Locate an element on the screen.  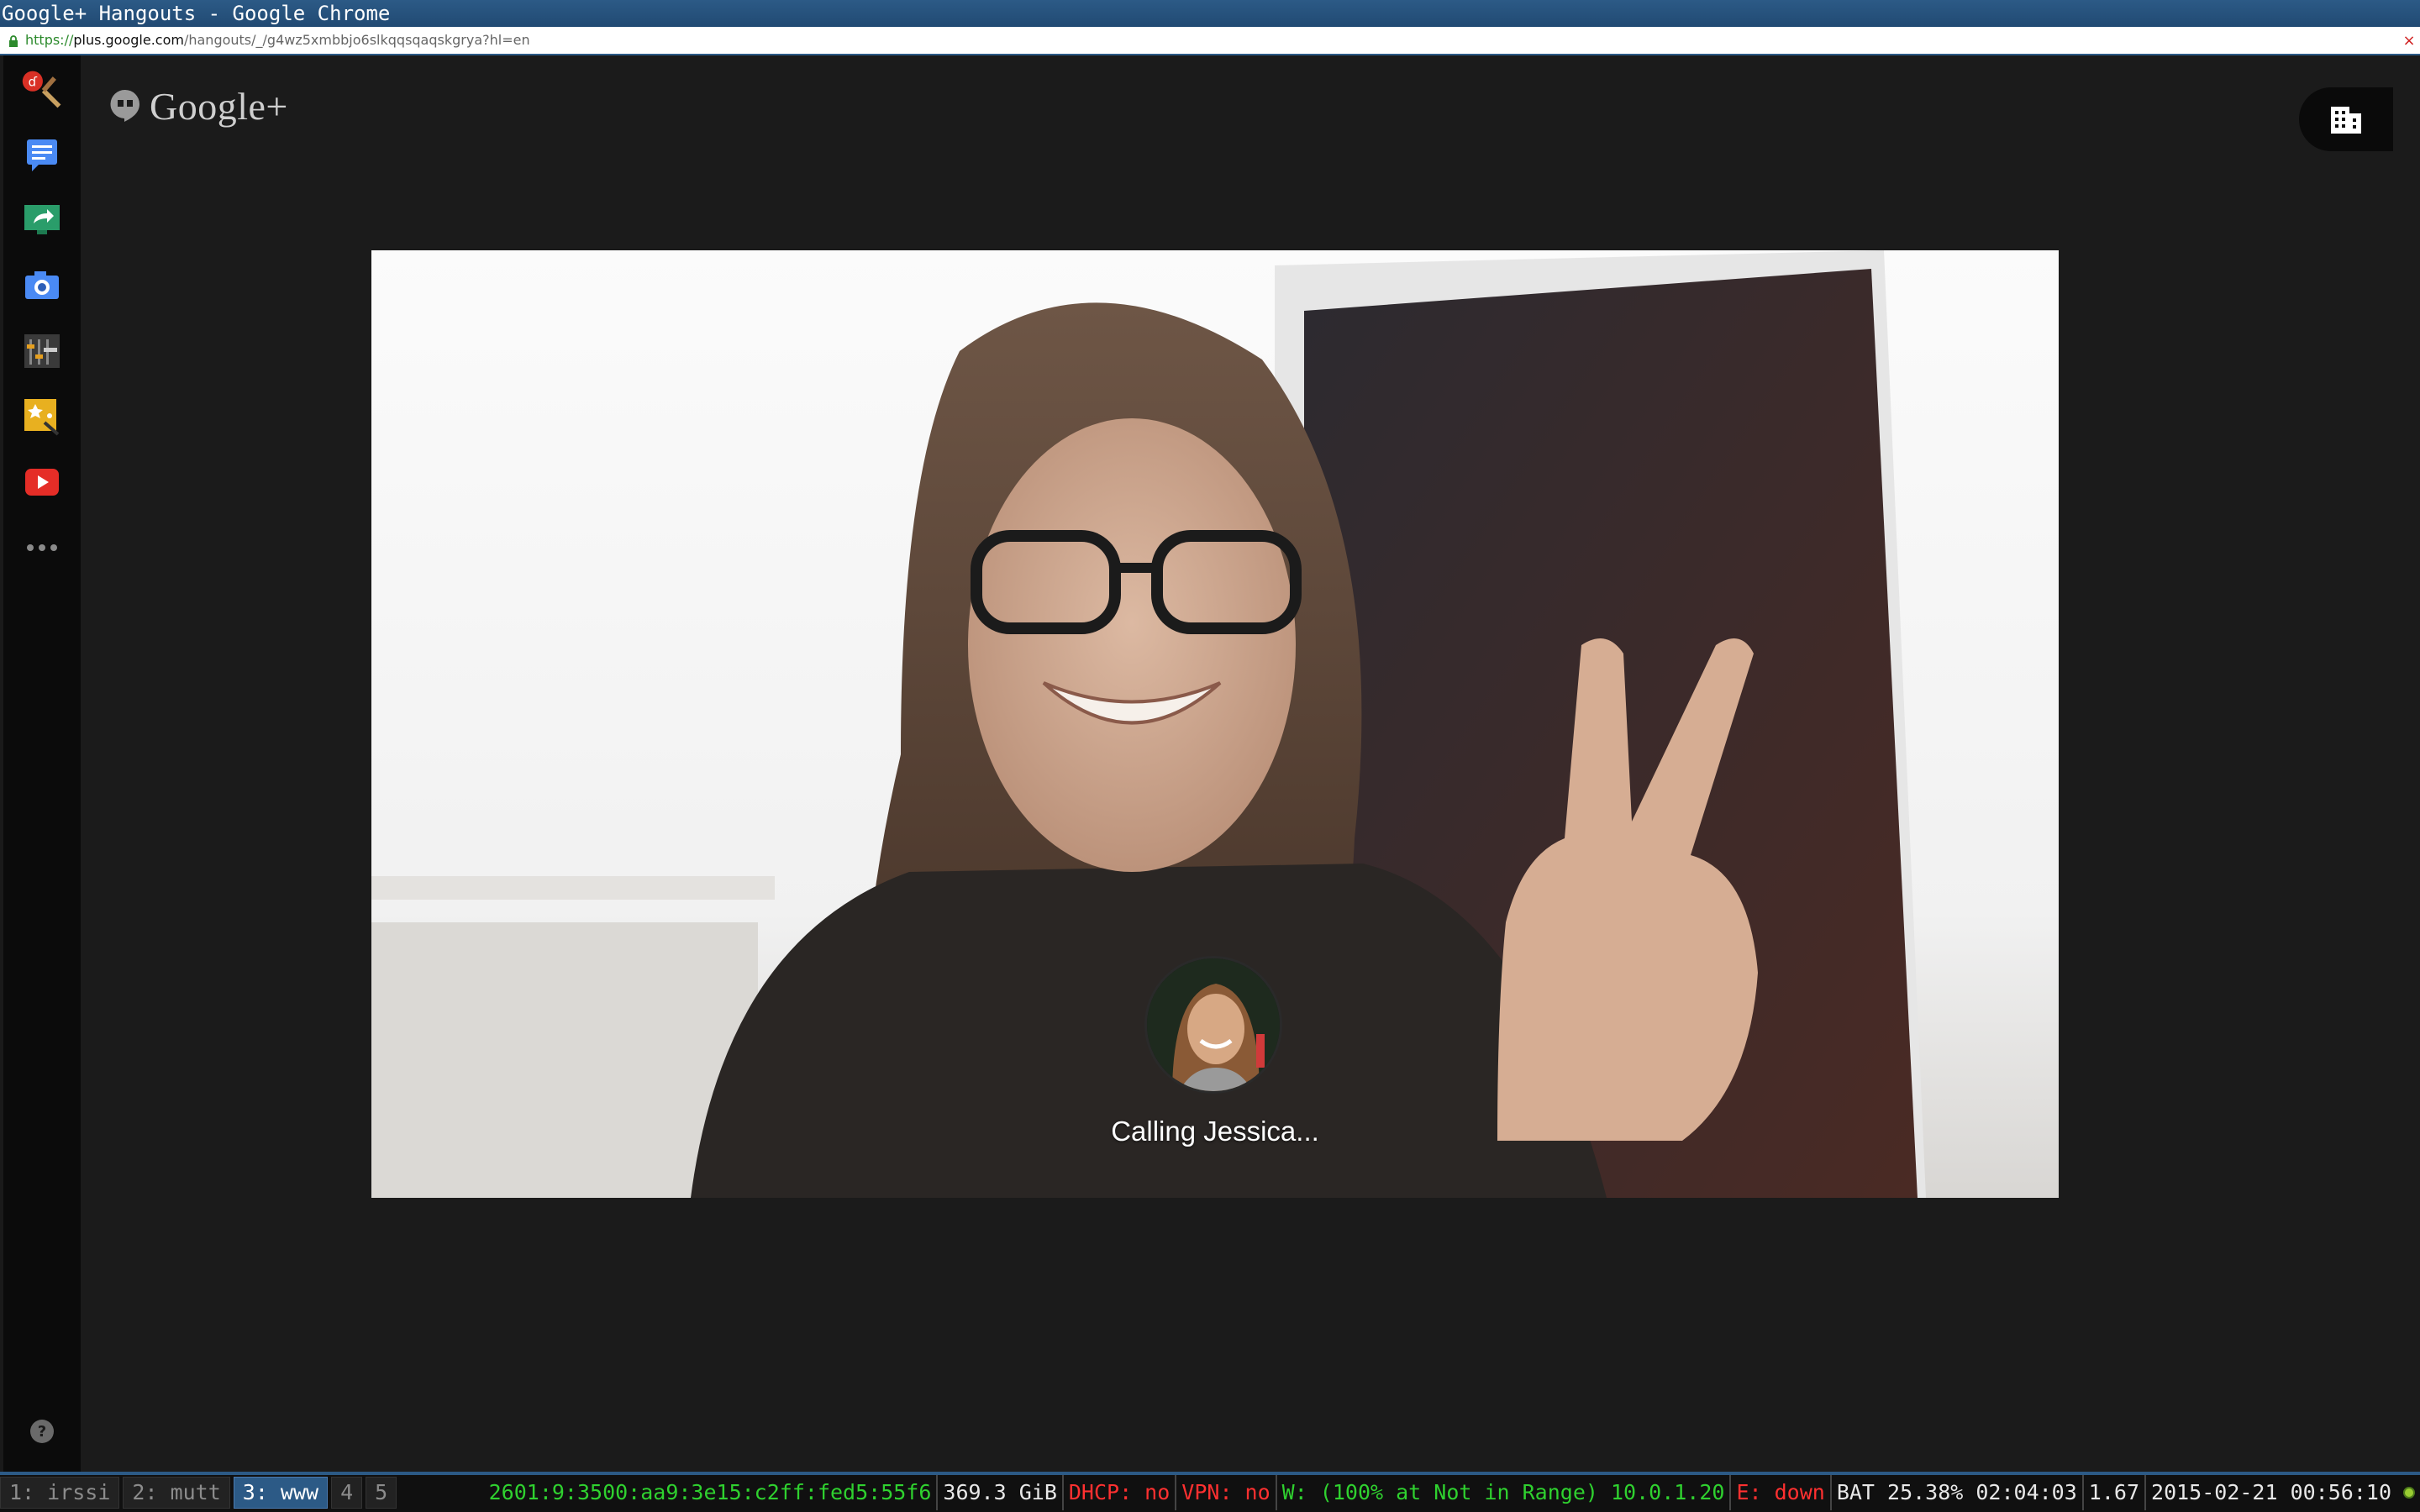
close-icon: × is located at coordinates (2409, 41).